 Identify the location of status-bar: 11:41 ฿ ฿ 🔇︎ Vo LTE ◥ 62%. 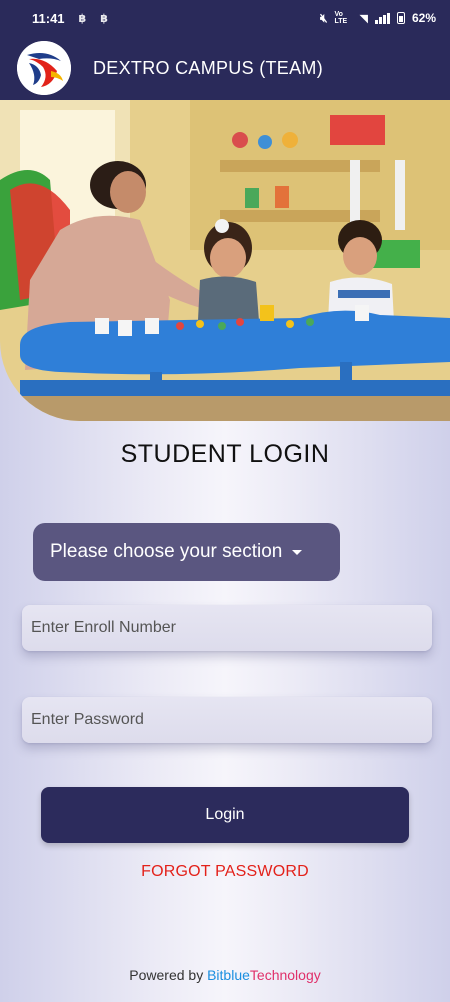
(225, 18).